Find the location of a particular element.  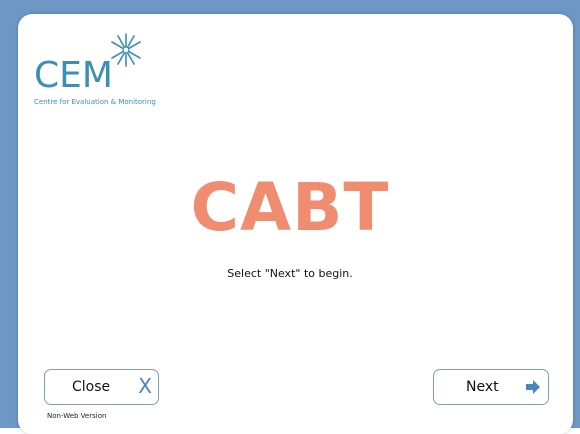

cem-logo: CEM Centre for Evaluation & Monitoring is located at coordinates (114, 75).